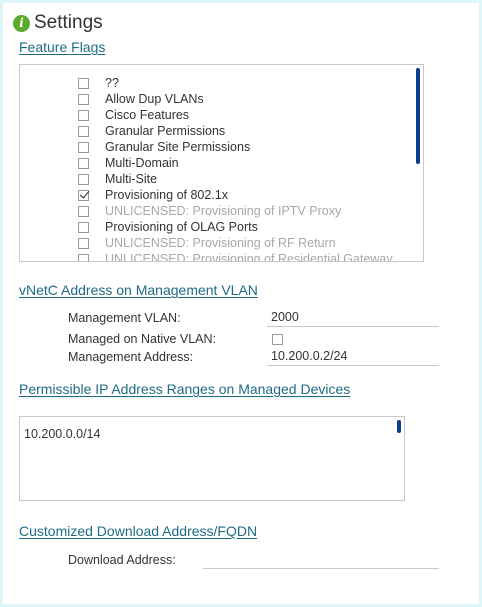 The image size is (482, 607). I want to click on feature-flag-label: ??, so click(112, 83).